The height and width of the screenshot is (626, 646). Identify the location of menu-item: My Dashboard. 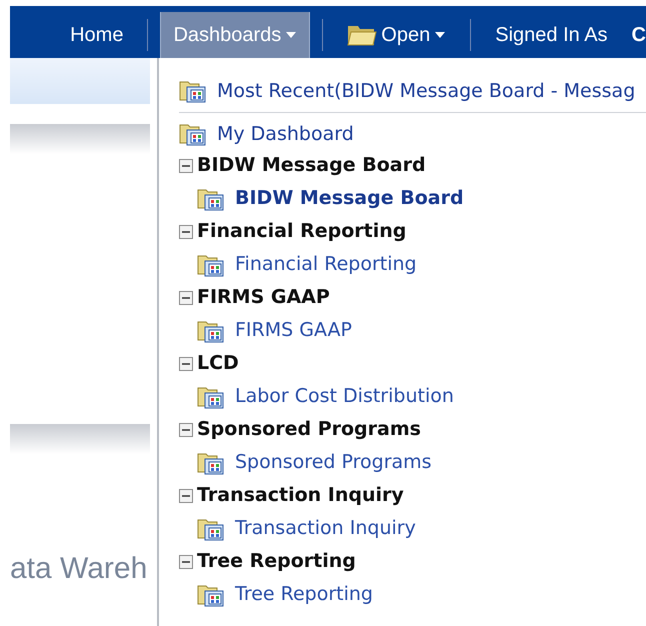
(412, 134).